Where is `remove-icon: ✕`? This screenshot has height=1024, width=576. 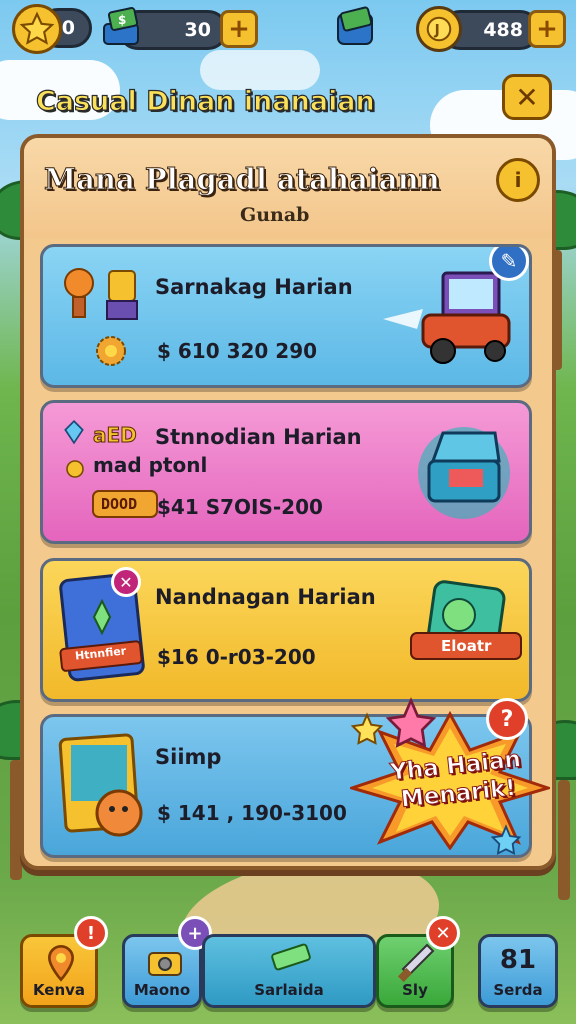 remove-icon: ✕ is located at coordinates (126, 582).